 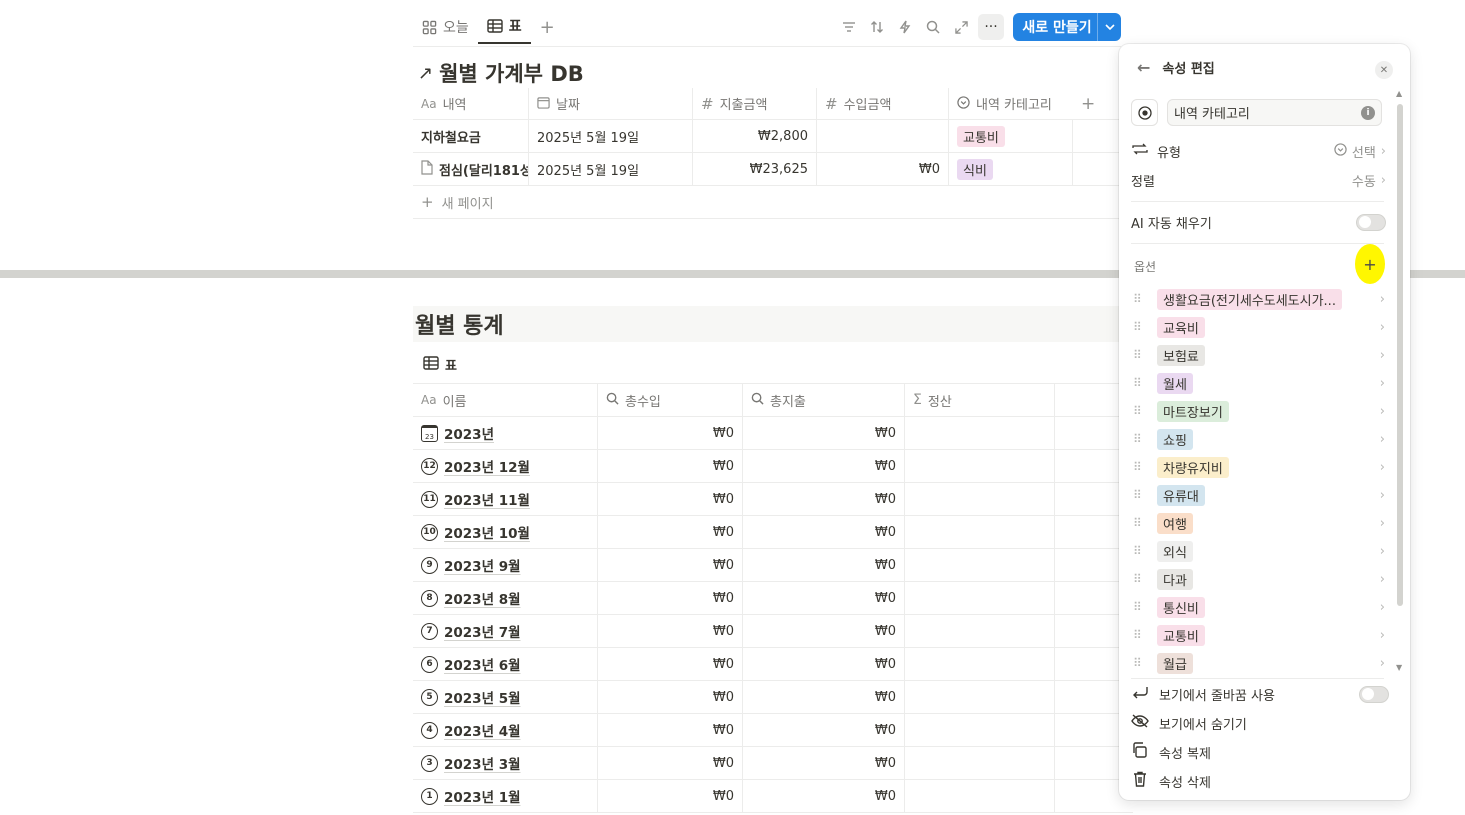 I want to click on tab-today: 오늘, so click(x=445, y=27).